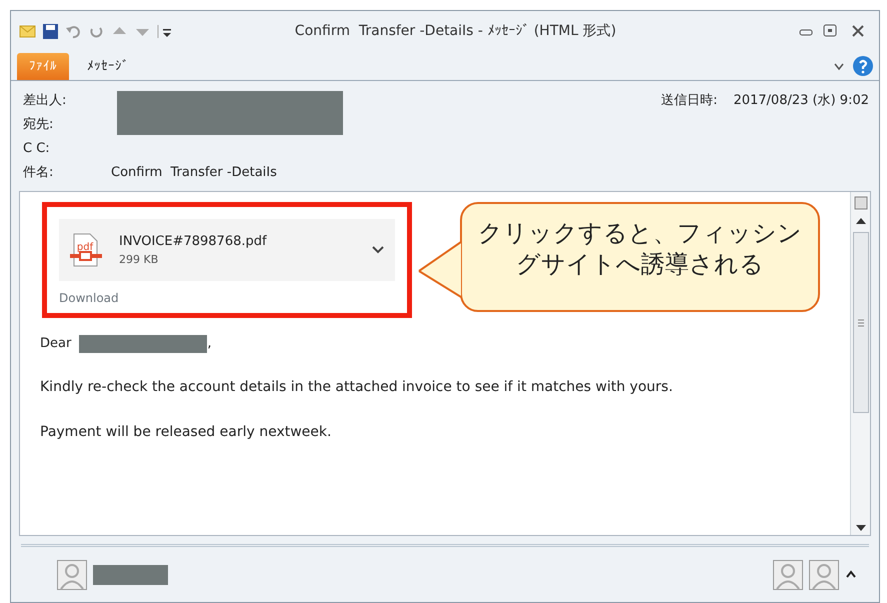 Image resolution: width=887 pixels, height=603 pixels. Describe the element at coordinates (186, 432) in the screenshot. I see `body-paragraph: Payment will be released early nextweek.` at that location.